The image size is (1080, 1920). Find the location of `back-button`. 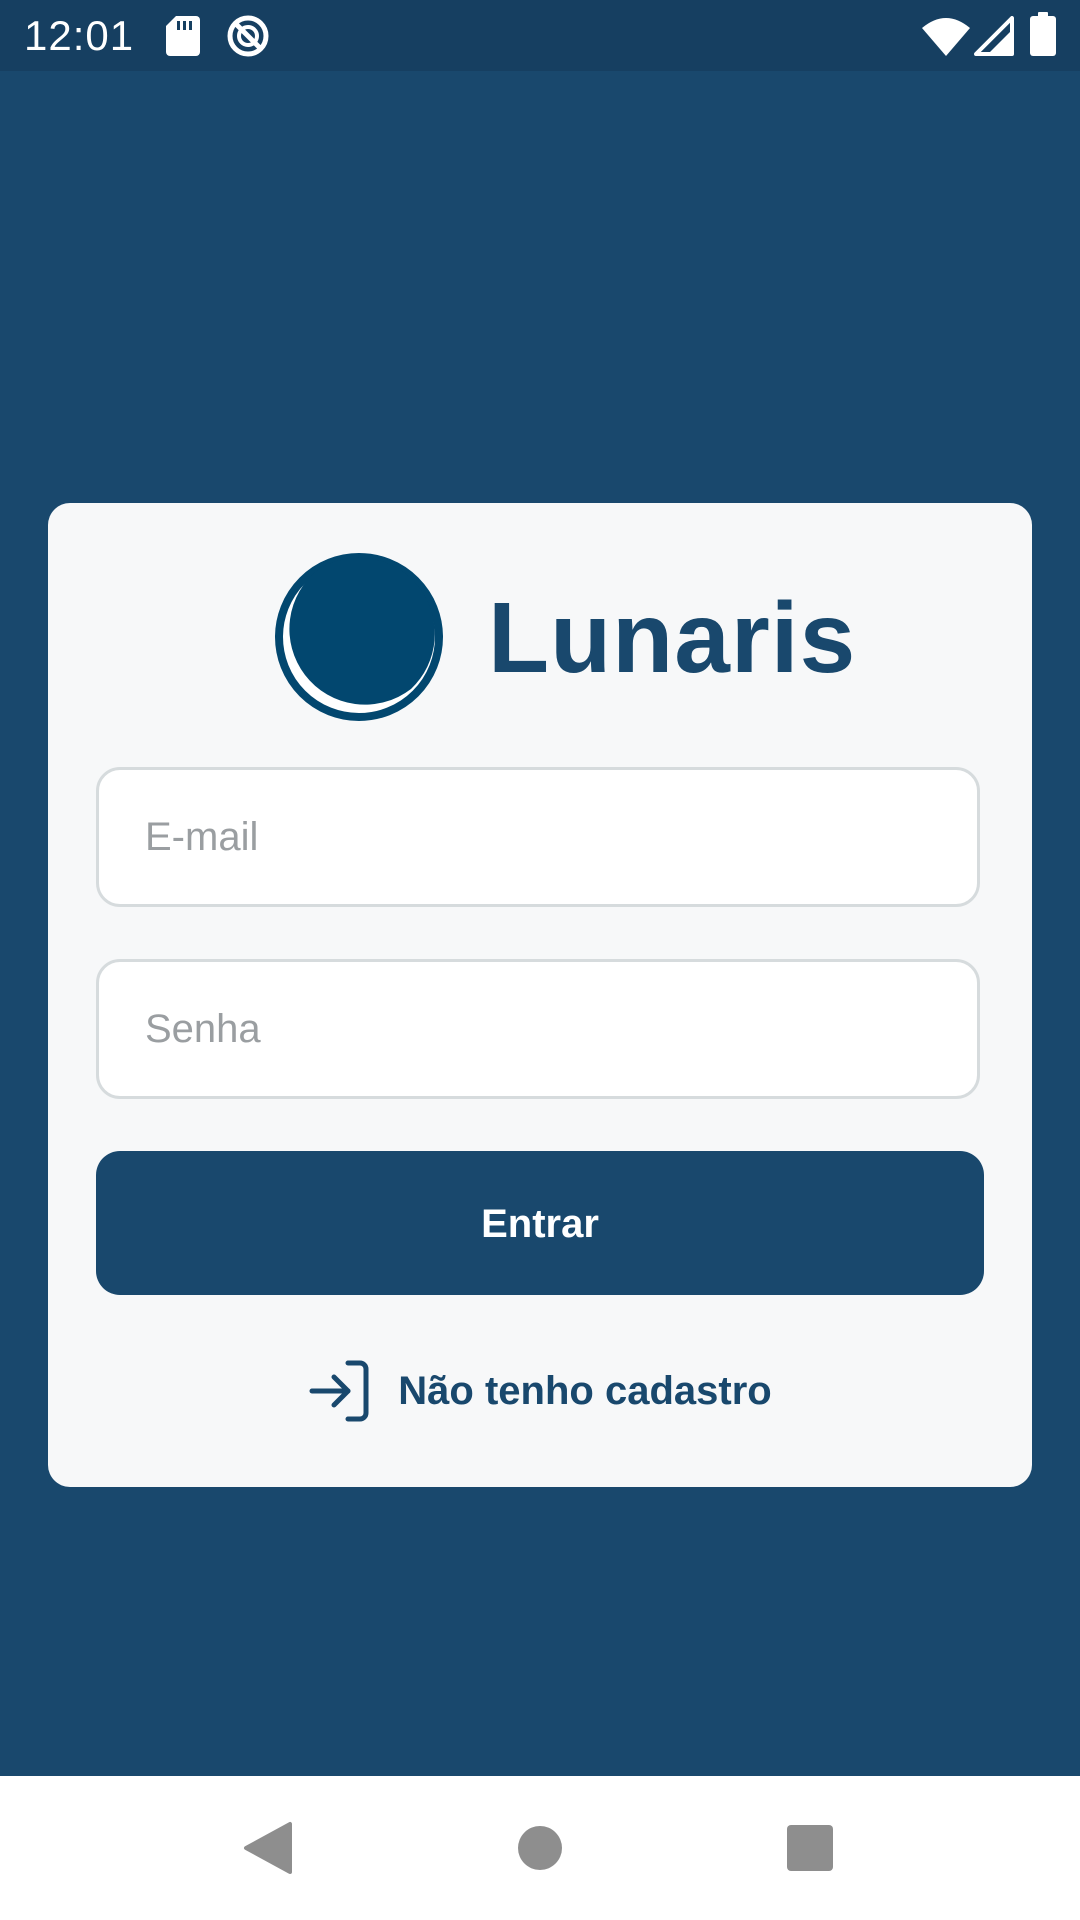

back-button is located at coordinates (268, 1848).